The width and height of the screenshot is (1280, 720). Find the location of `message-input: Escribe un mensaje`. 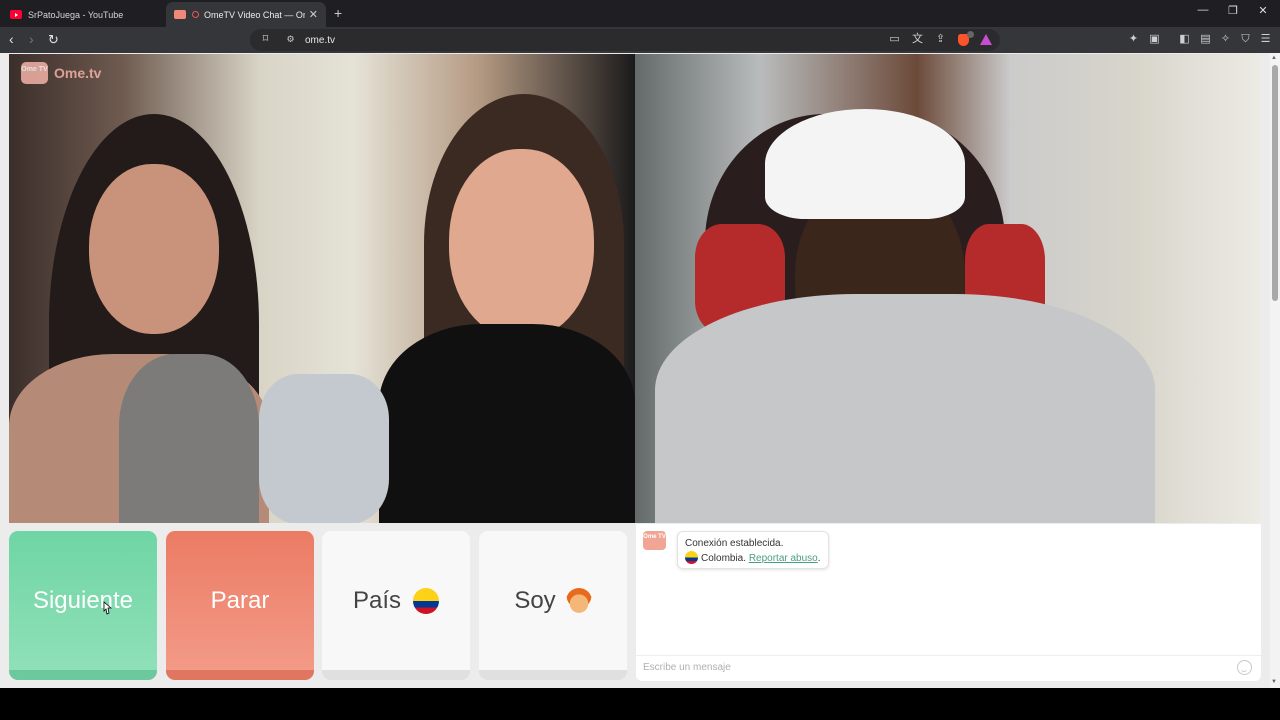

message-input: Escribe un mensaje is located at coordinates (687, 667).